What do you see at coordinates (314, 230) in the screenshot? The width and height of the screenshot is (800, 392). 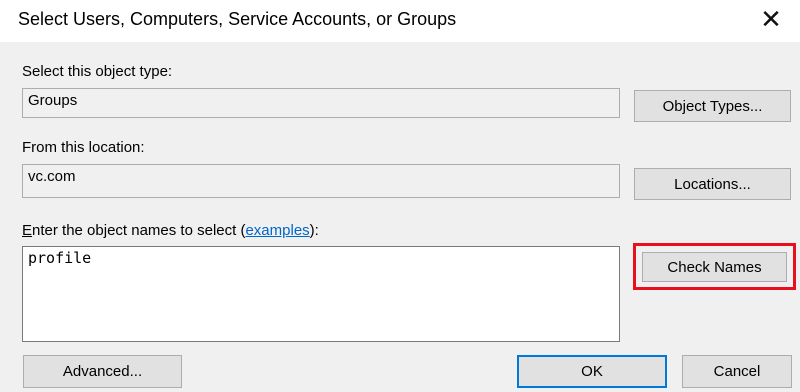 I see `object-names-label-suffix: ):` at bounding box center [314, 230].